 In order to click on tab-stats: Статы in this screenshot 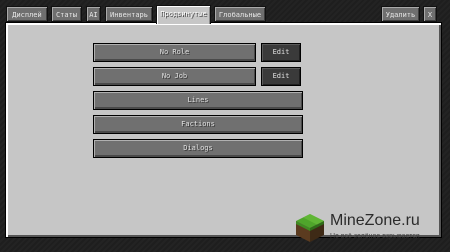, I will do `click(66, 14)`.